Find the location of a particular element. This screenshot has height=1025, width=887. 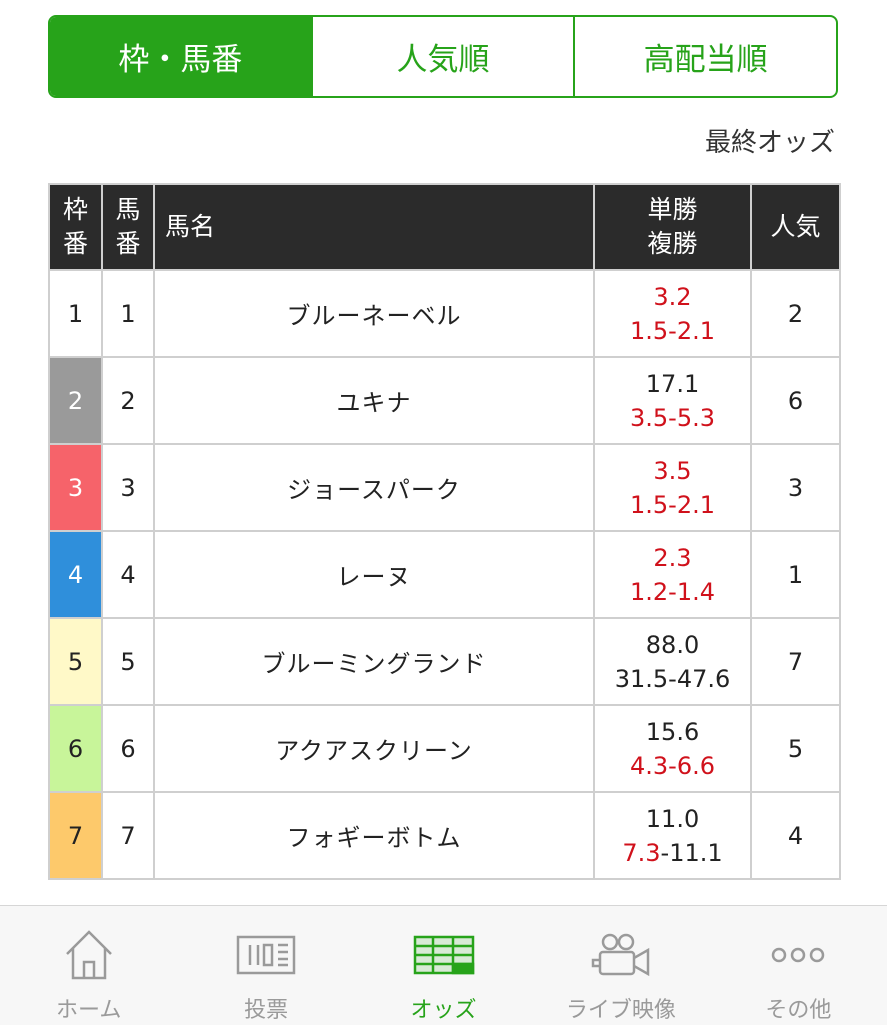

nav-other-label: その他 is located at coordinates (798, 1010).